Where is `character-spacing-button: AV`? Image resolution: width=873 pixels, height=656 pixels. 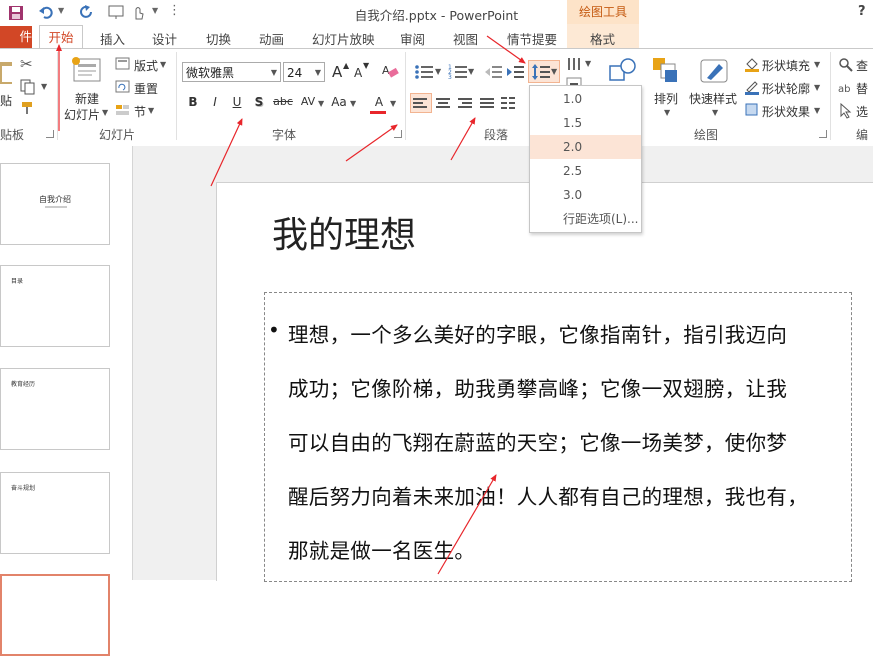 character-spacing-button: AV is located at coordinates (308, 101).